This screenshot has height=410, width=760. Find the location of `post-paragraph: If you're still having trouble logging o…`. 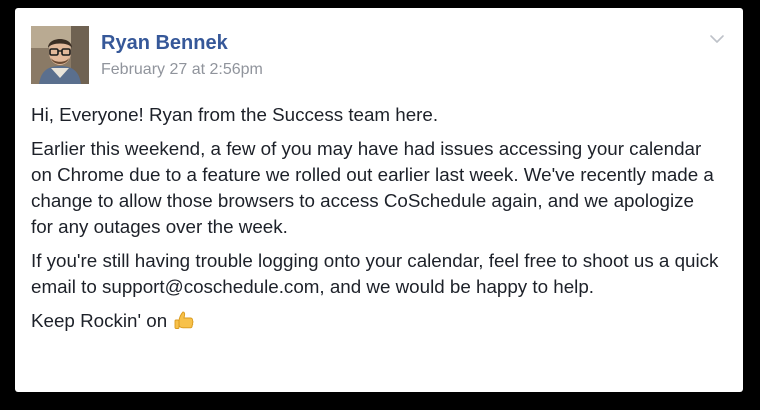

post-paragraph: If you're still having trouble logging o… is located at coordinates (375, 273).